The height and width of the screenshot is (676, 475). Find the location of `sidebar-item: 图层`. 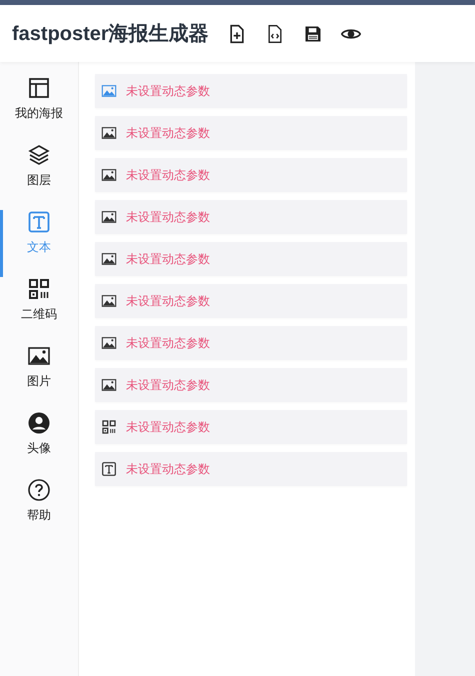

sidebar-item: 图层 is located at coordinates (39, 176).